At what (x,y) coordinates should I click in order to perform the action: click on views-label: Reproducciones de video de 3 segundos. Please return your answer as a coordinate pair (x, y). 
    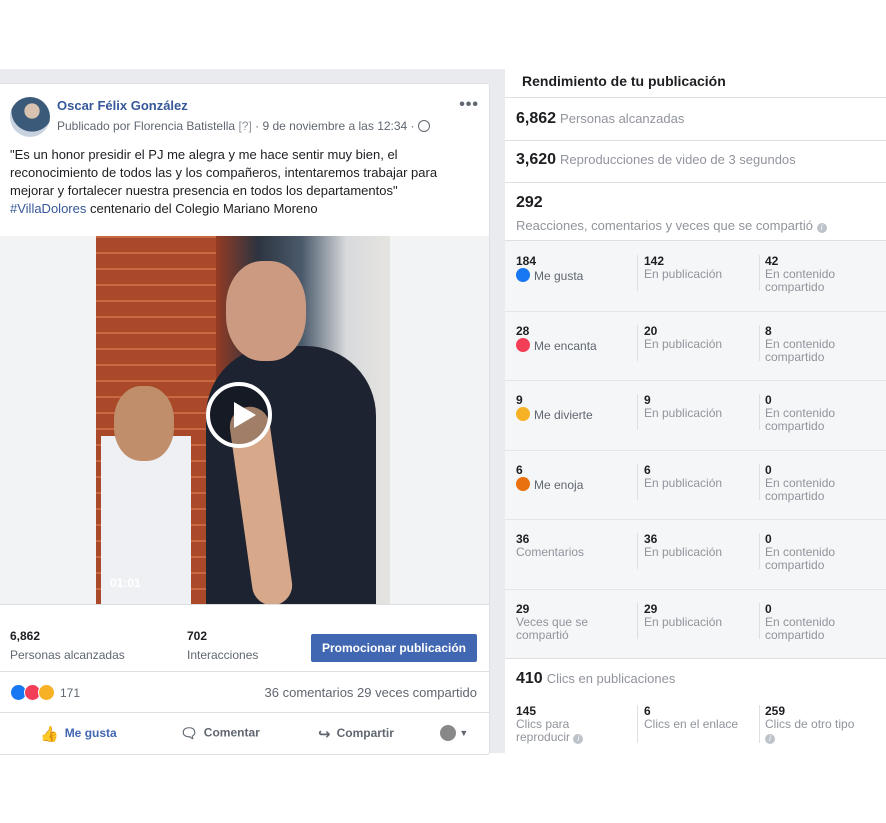
    Looking at the image, I should click on (678, 159).